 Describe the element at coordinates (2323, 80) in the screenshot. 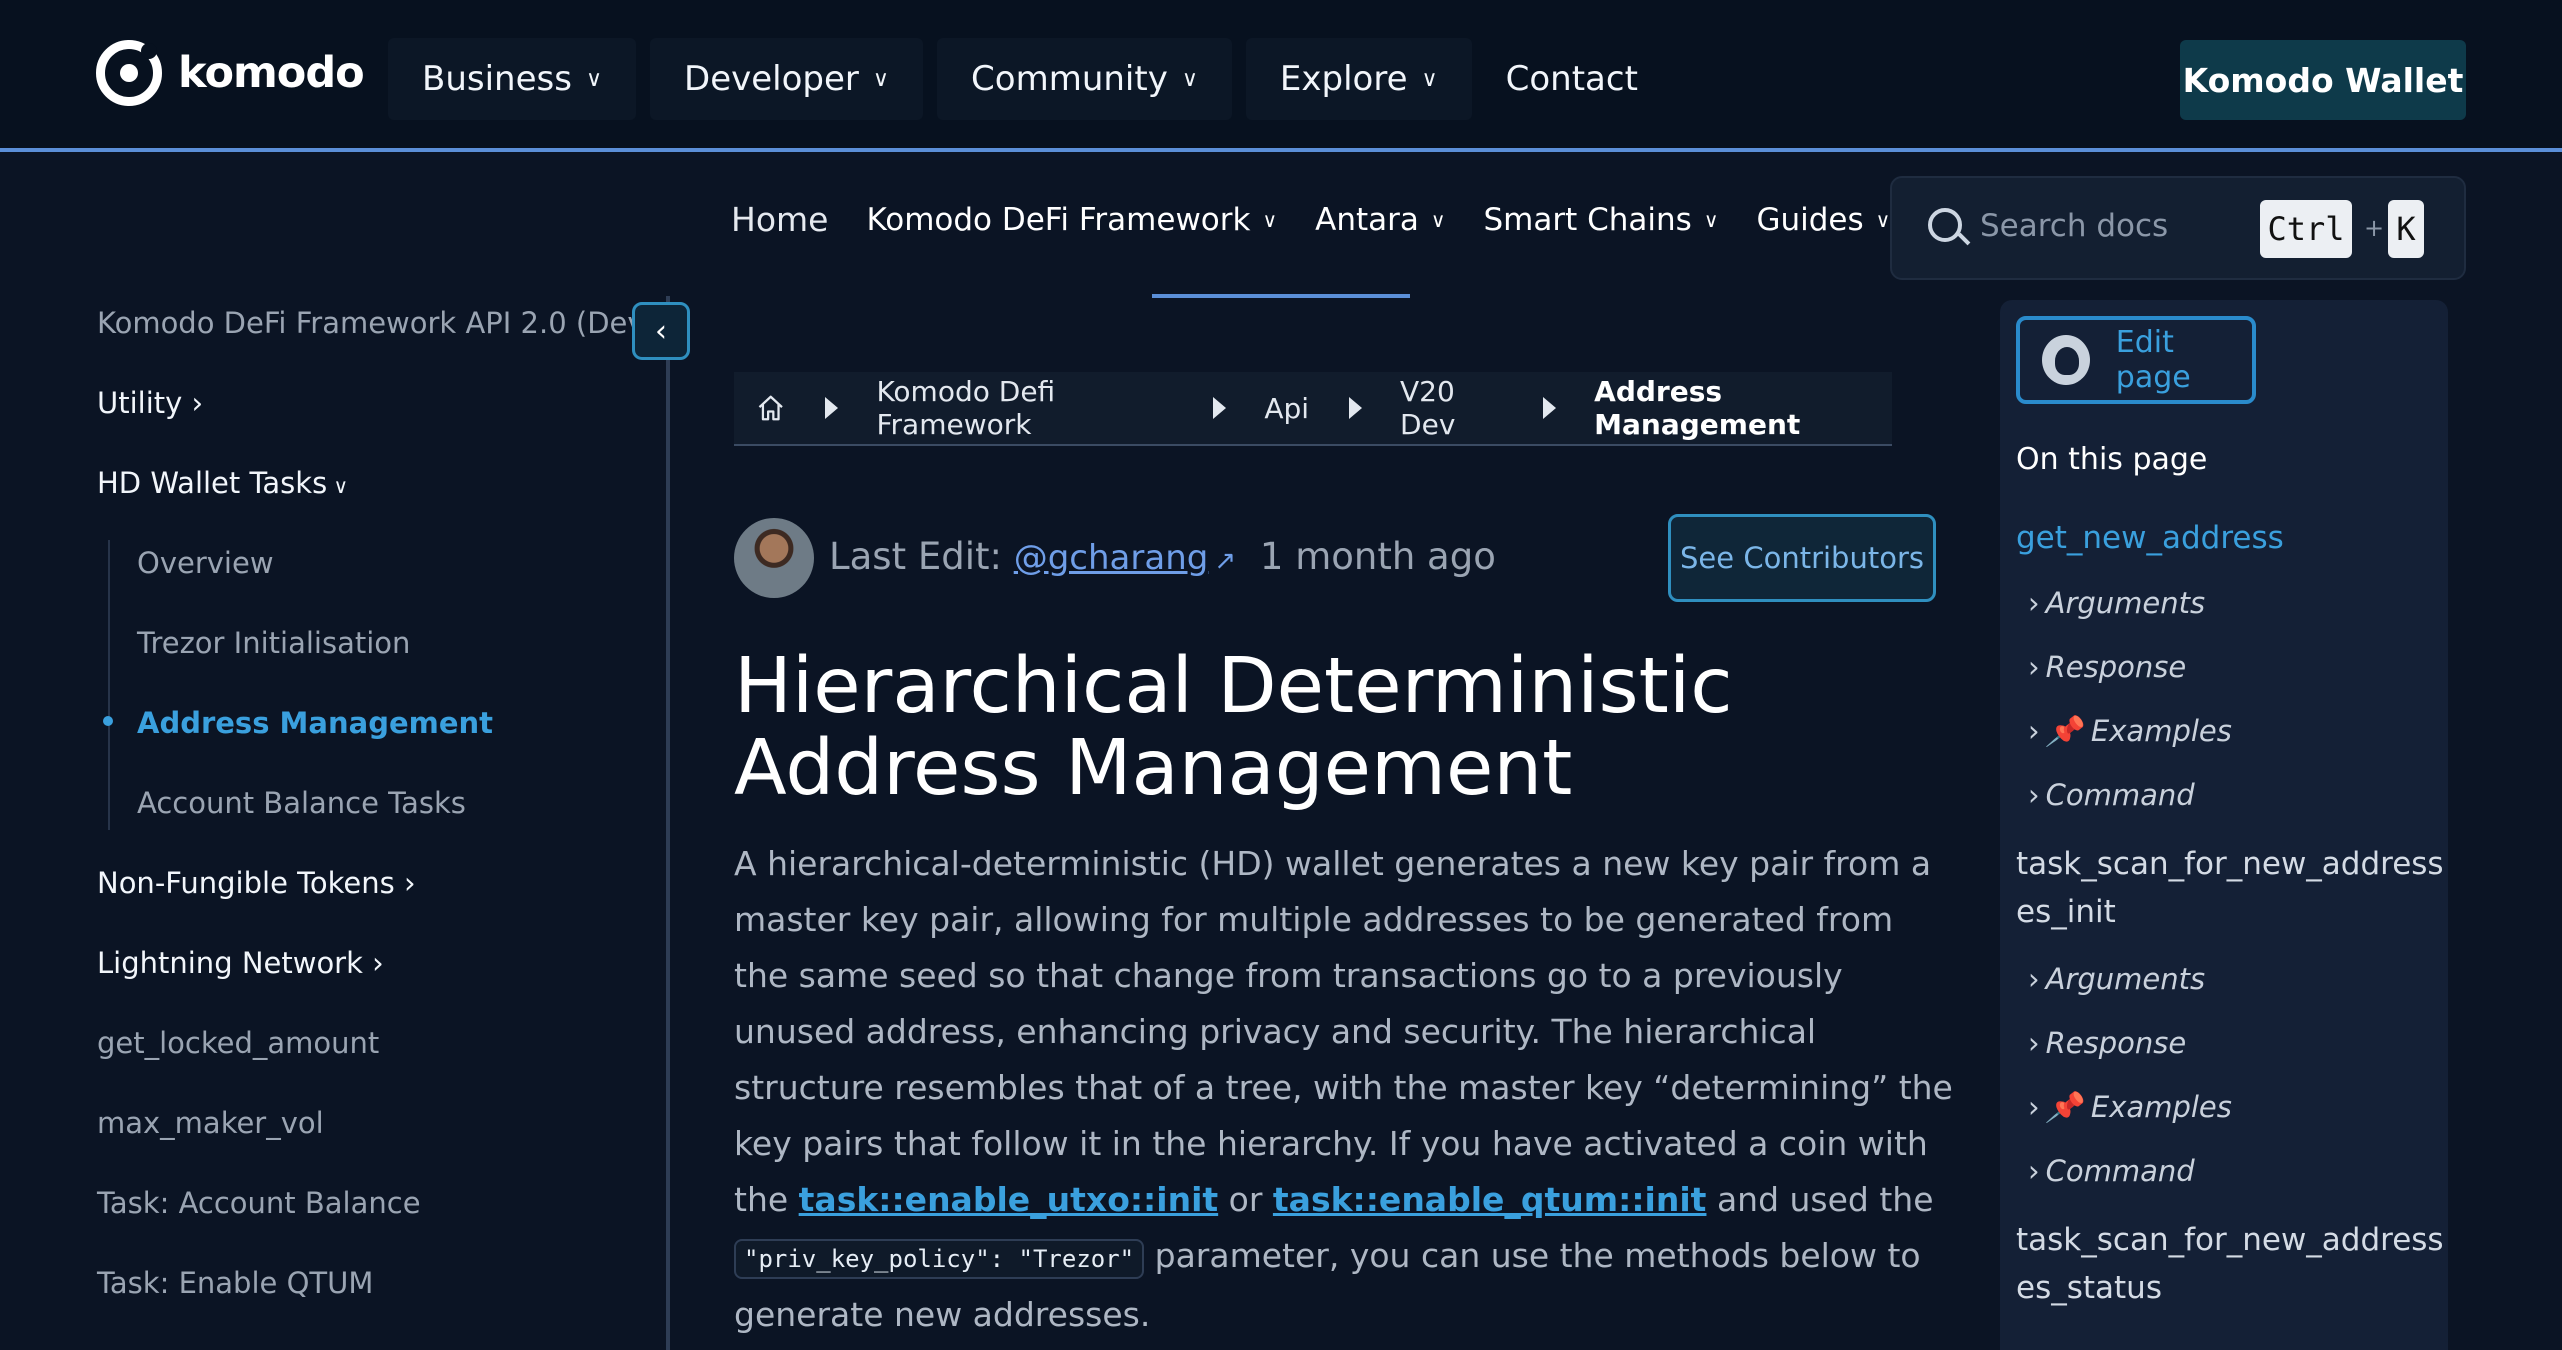

I see `komodo-wallet-button: Komodo Wallet` at that location.